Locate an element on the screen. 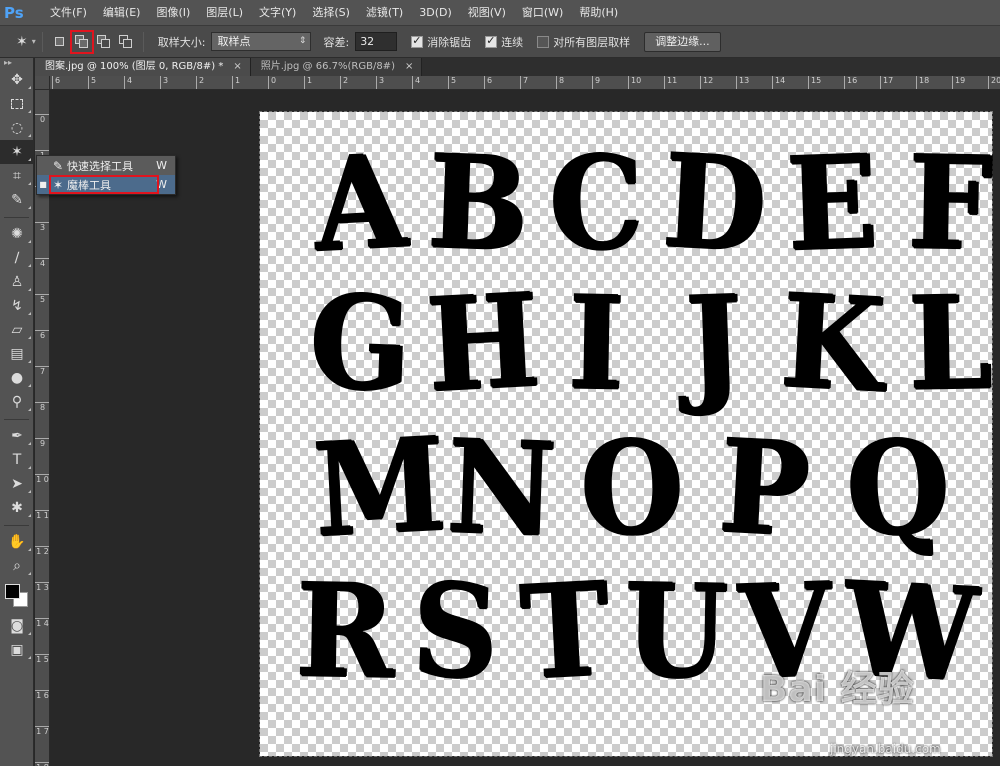 The image size is (1000, 766). tab-document-pattern: 图案.jpg @ 100% (图层 0, RGB/8#) * × is located at coordinates (143, 67).